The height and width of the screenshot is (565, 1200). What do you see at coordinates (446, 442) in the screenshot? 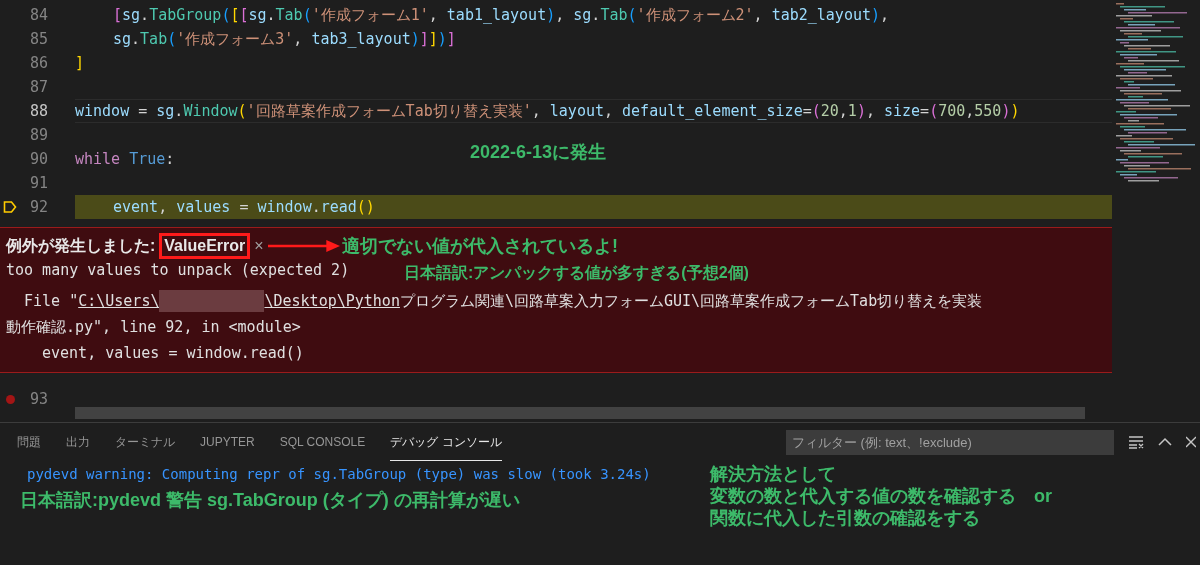
I see `panel-tab: デバッグ コンソール` at bounding box center [446, 442].